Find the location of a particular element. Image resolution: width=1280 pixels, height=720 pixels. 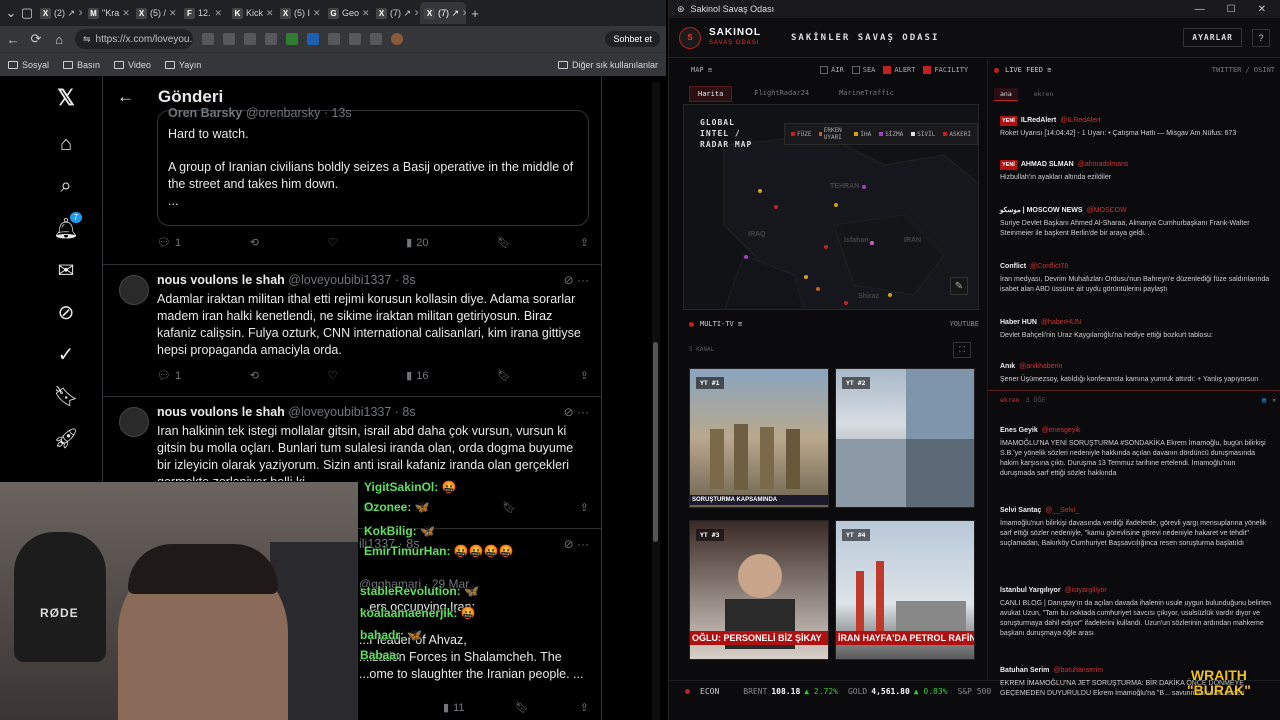

favorite-star-icon is located at coordinates (250, 39).